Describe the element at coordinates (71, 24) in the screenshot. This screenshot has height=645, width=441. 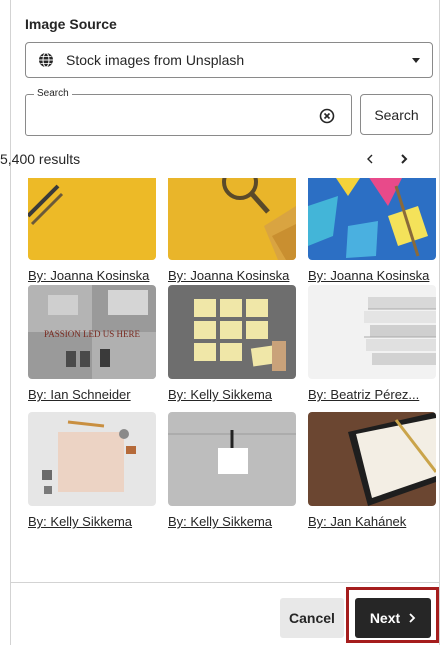
I see `section-title: Image Source` at that location.